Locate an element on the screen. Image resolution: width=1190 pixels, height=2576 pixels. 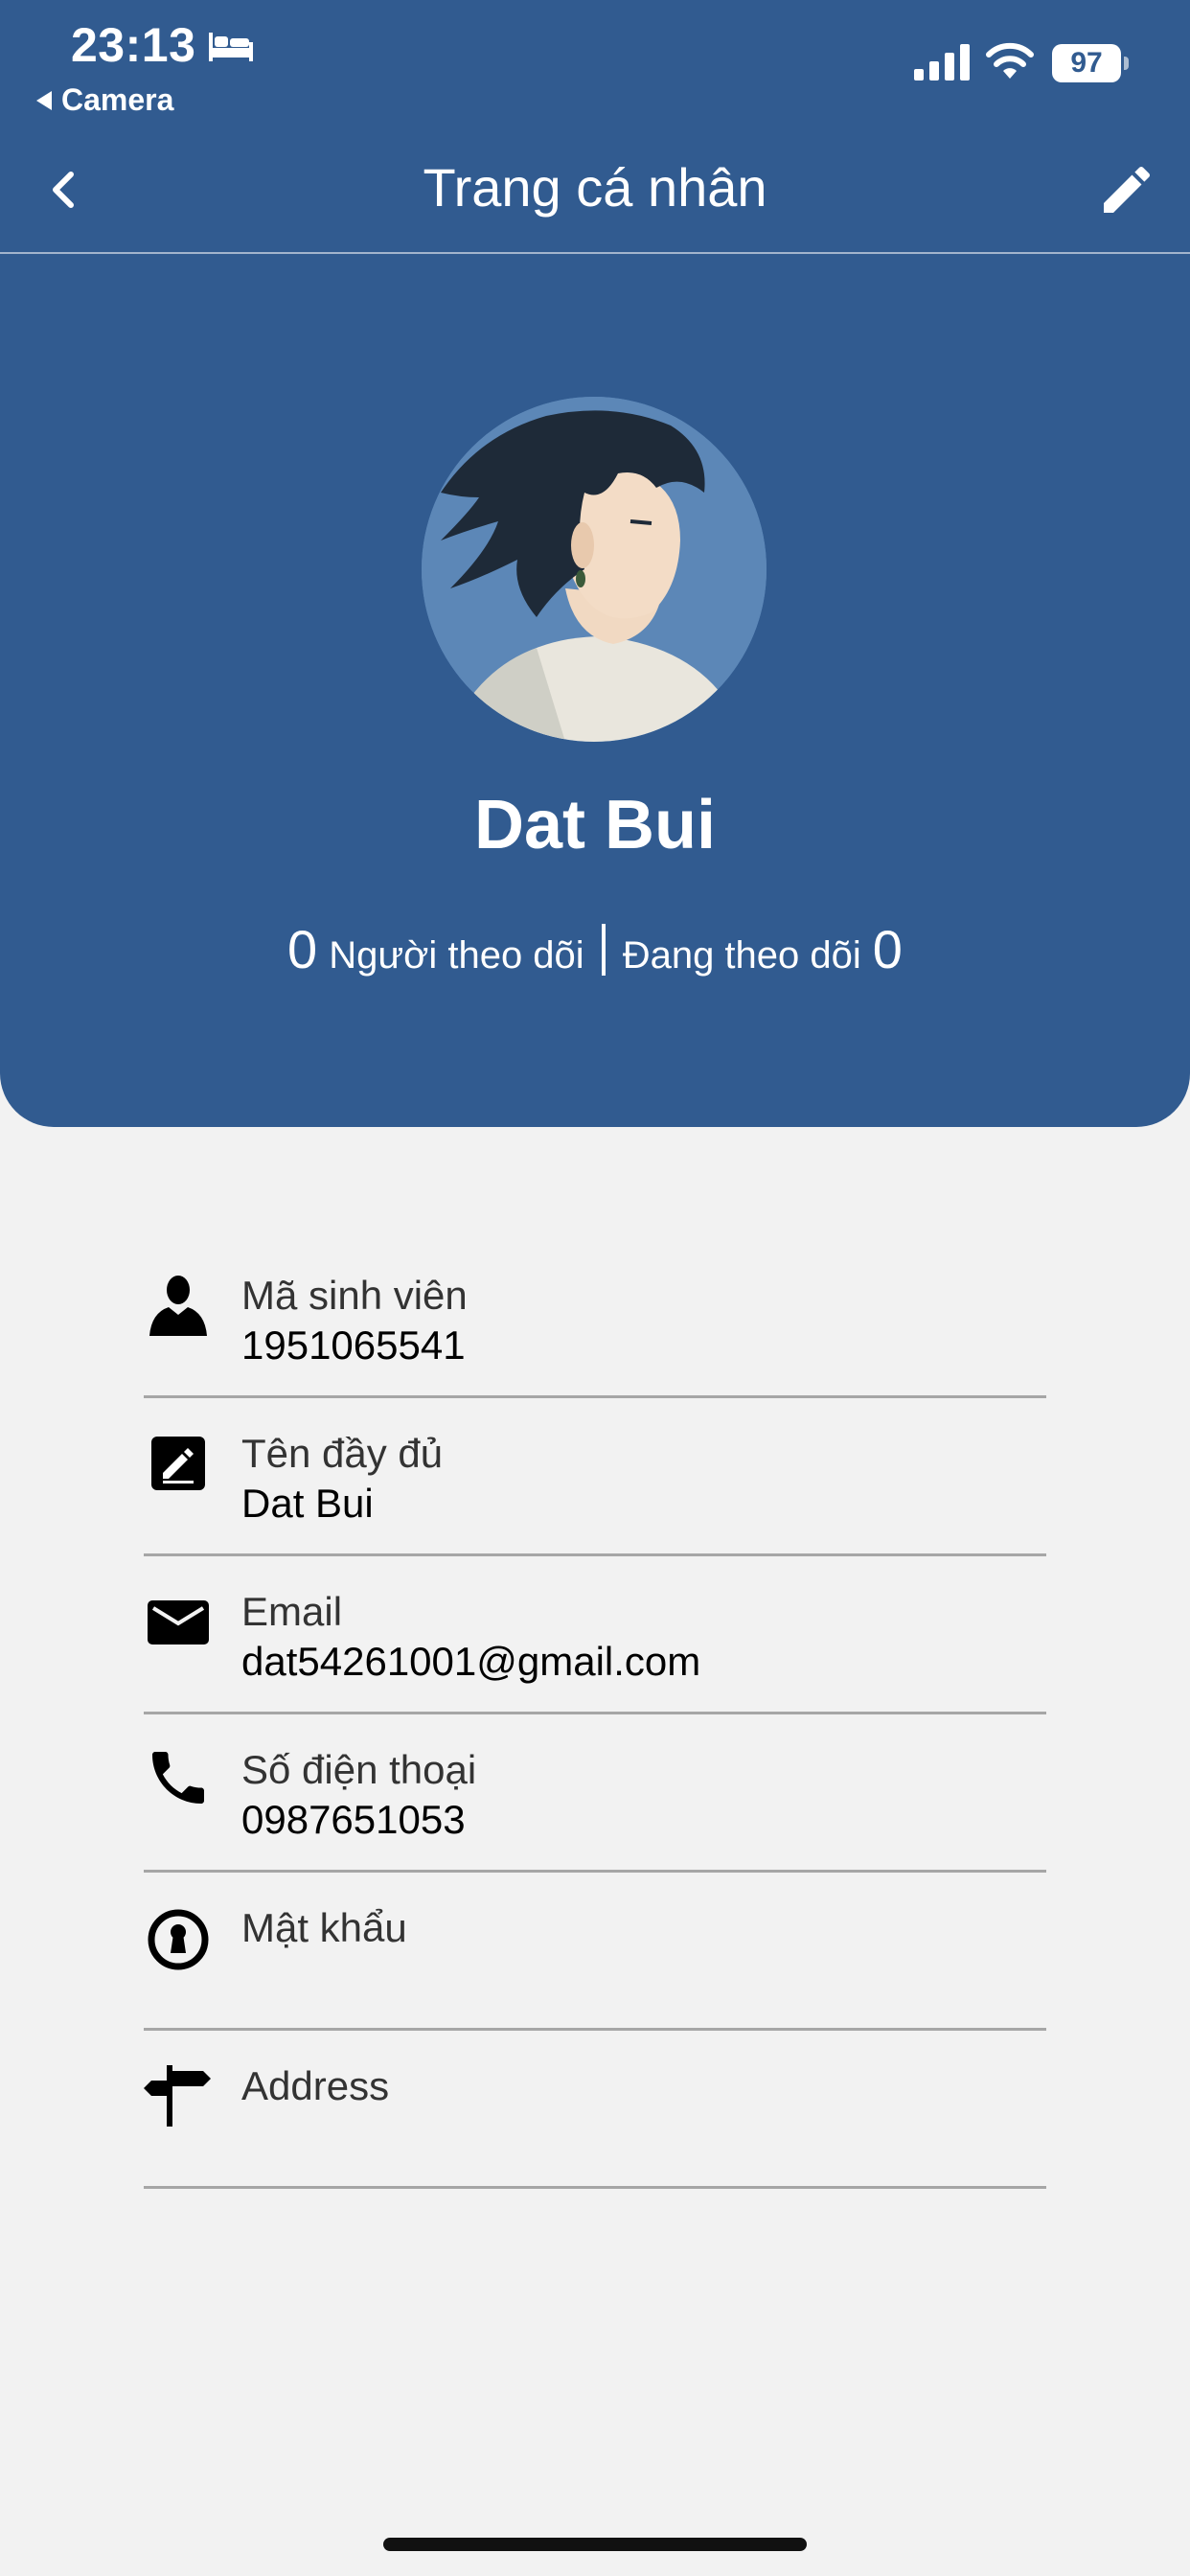
person-icon is located at coordinates (178, 1306).